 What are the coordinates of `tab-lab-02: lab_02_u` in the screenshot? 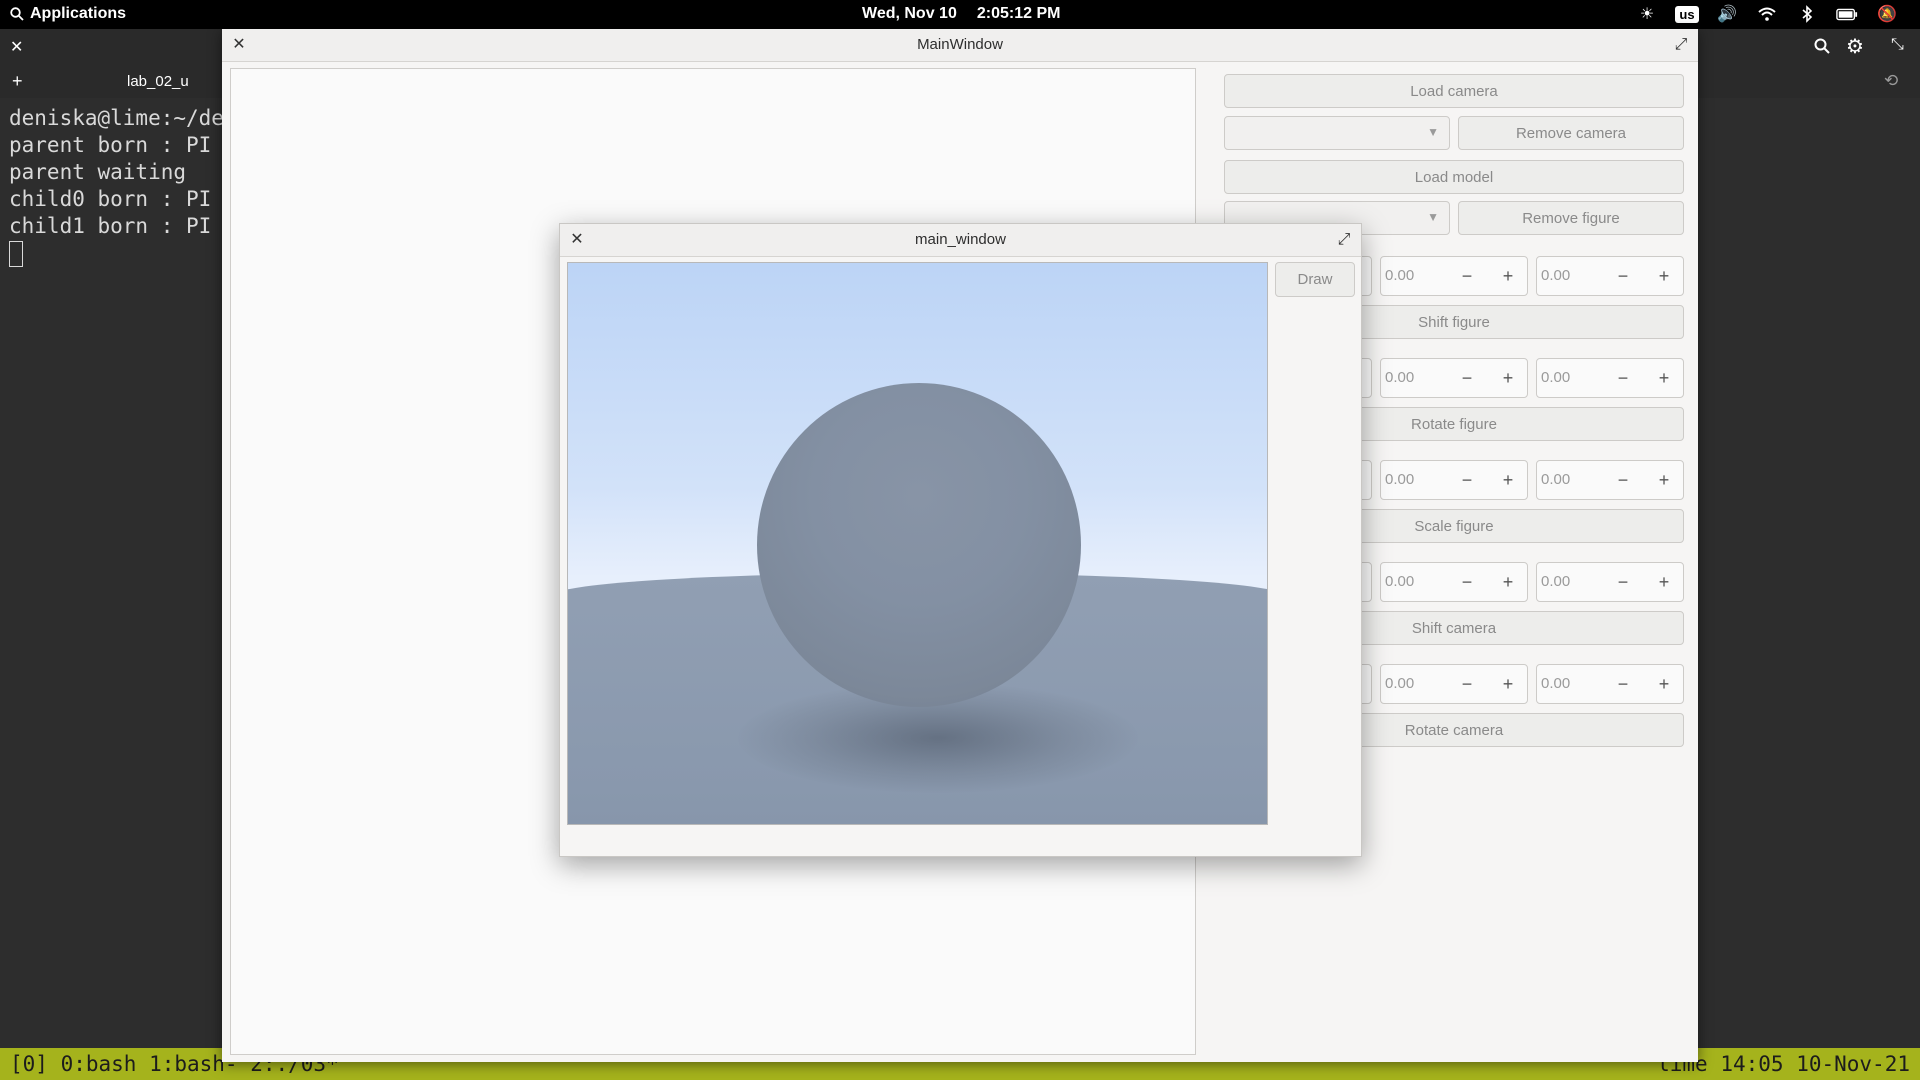 It's located at (158, 81).